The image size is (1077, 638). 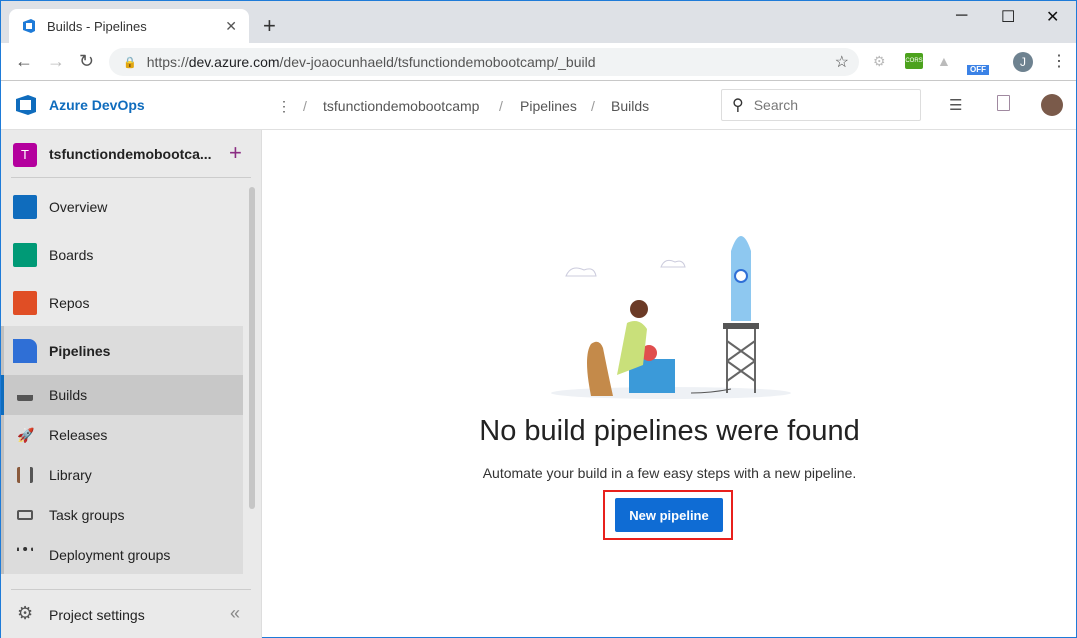 What do you see at coordinates (122, 351) in the screenshot?
I see `sidebar-item-pipelines: Pipelines` at bounding box center [122, 351].